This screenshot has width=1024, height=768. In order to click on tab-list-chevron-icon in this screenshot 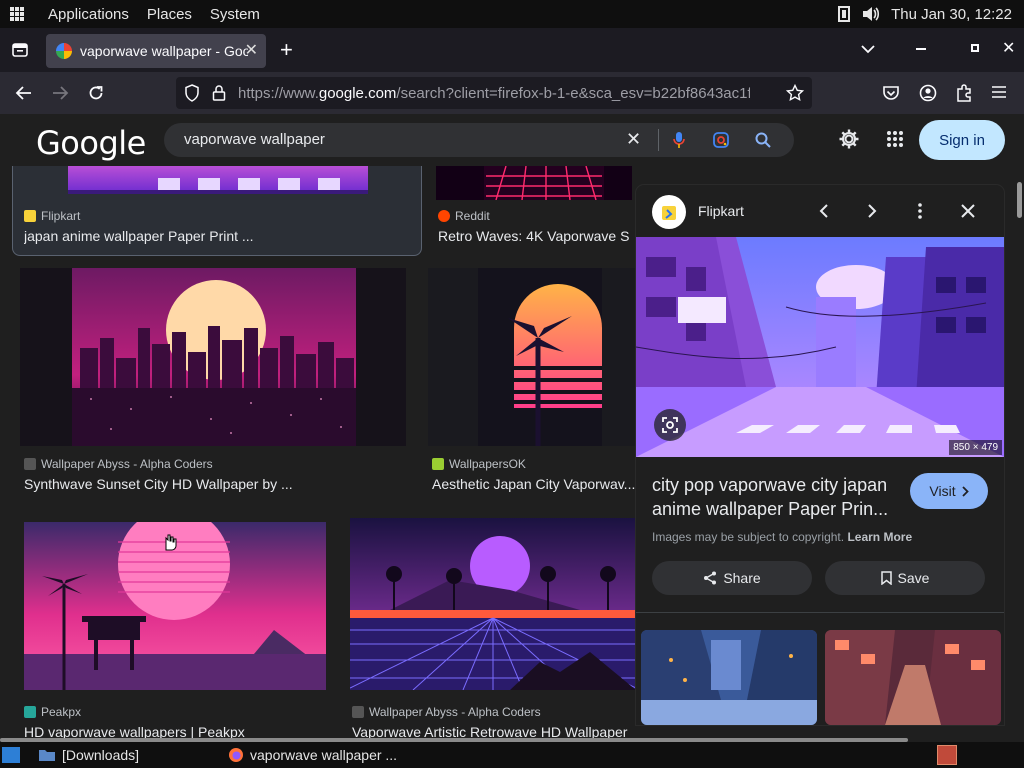, I will do `click(868, 49)`.